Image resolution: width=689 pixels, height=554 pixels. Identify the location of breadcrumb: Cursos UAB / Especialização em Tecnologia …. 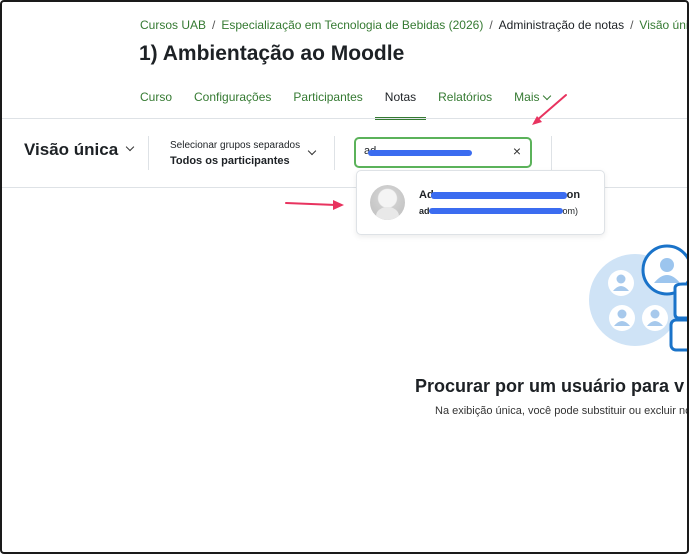
(413, 25).